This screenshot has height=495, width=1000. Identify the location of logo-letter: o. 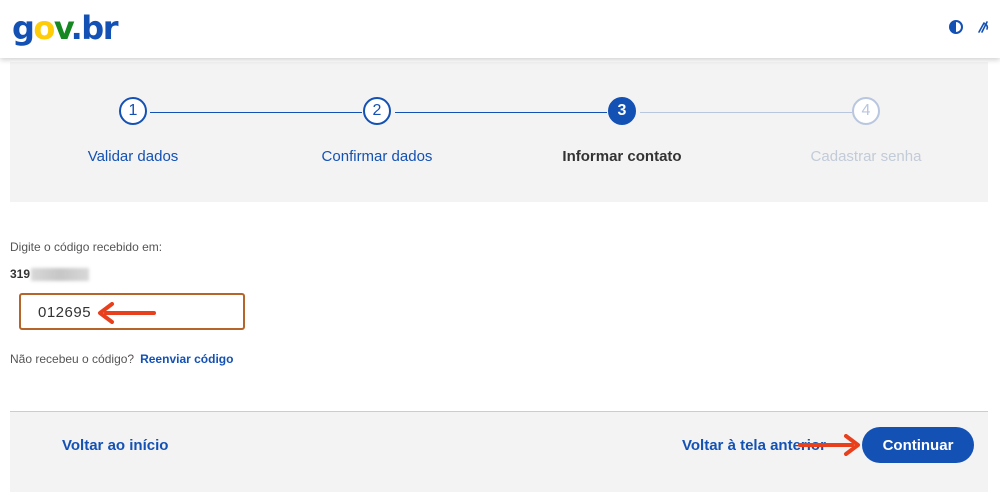
(44, 28).